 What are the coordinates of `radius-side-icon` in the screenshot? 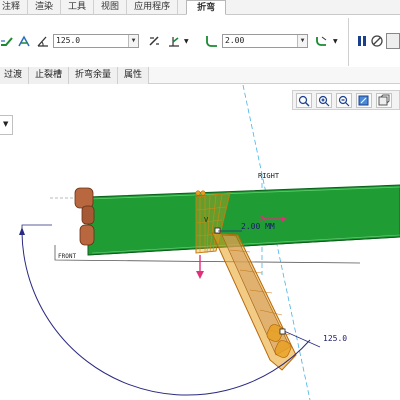 It's located at (321, 41).